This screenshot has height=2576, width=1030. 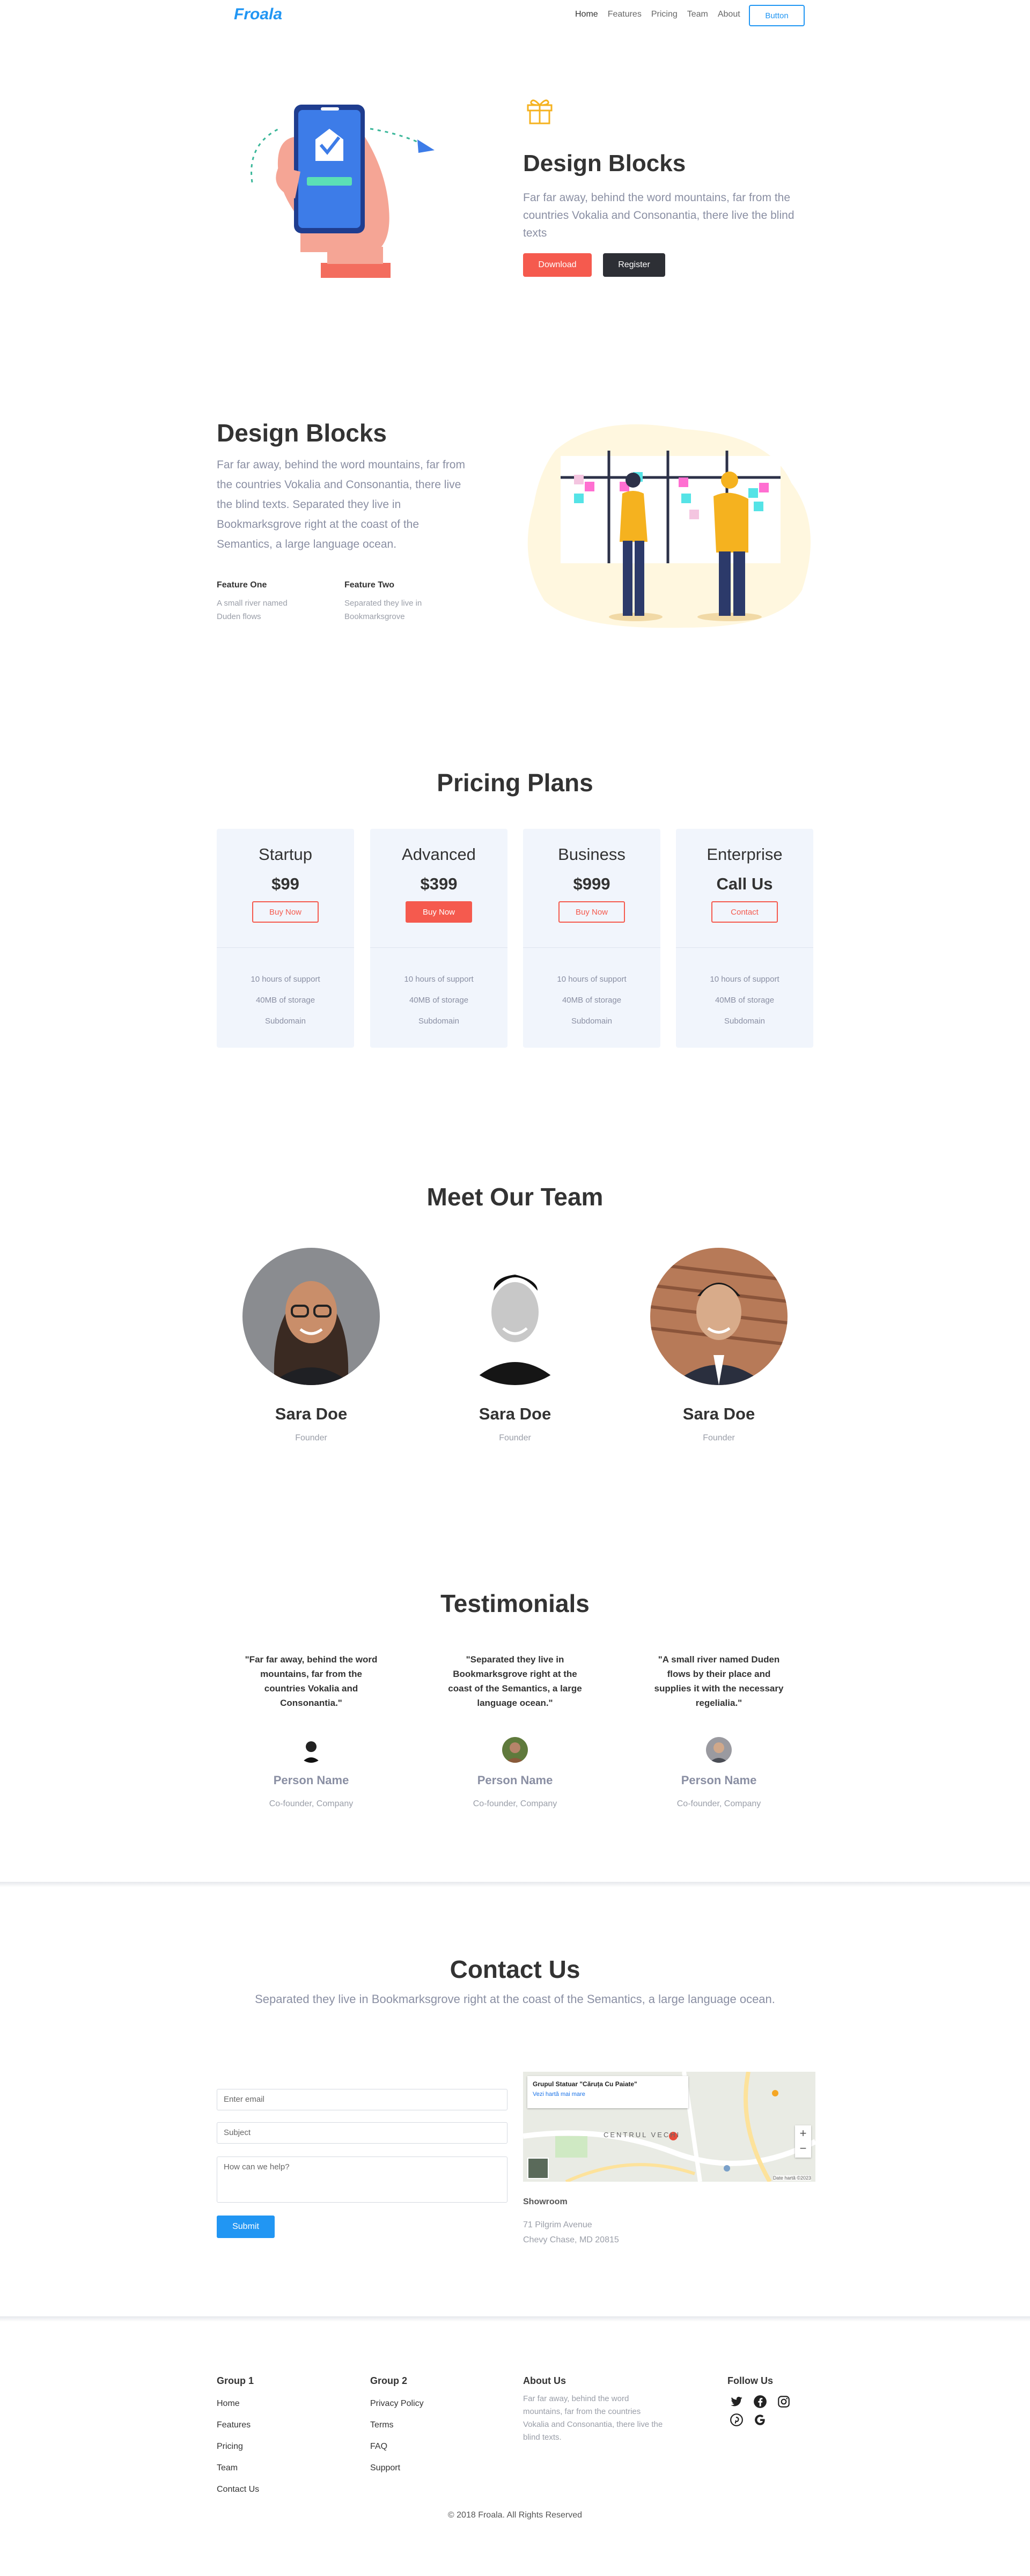 I want to click on subject-field: Subject, so click(x=362, y=2133).